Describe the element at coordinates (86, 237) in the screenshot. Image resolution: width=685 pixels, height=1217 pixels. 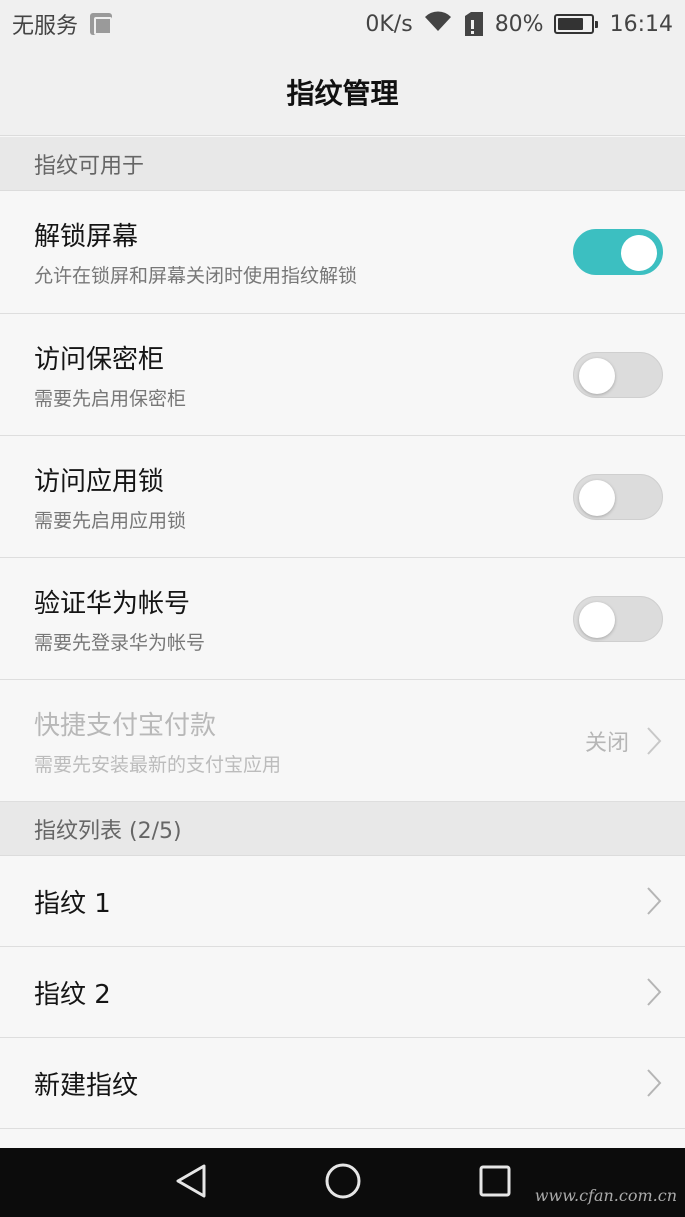
I see `setting-title: 解锁屏幕` at that location.